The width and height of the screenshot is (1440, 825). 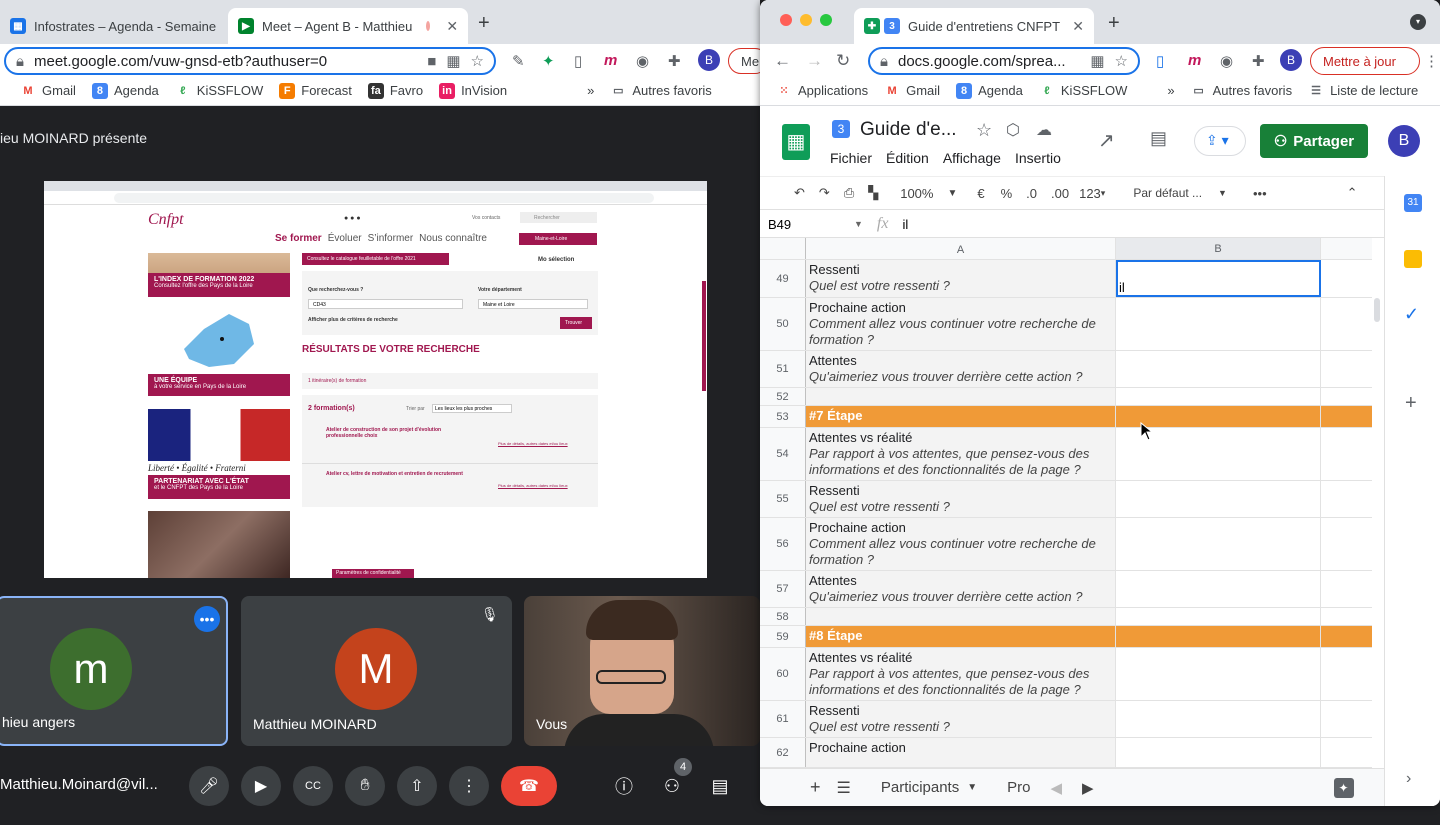 What do you see at coordinates (1418, 22) in the screenshot?
I see `tab-search-icon: ▾` at bounding box center [1418, 22].